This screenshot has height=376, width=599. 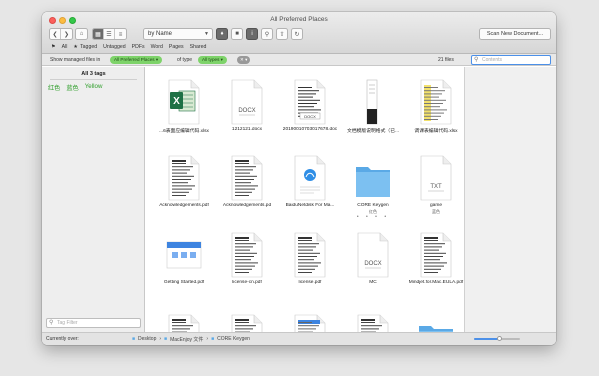 I want to click on nav-segment: ❮ ❯, so click(x=61, y=34).